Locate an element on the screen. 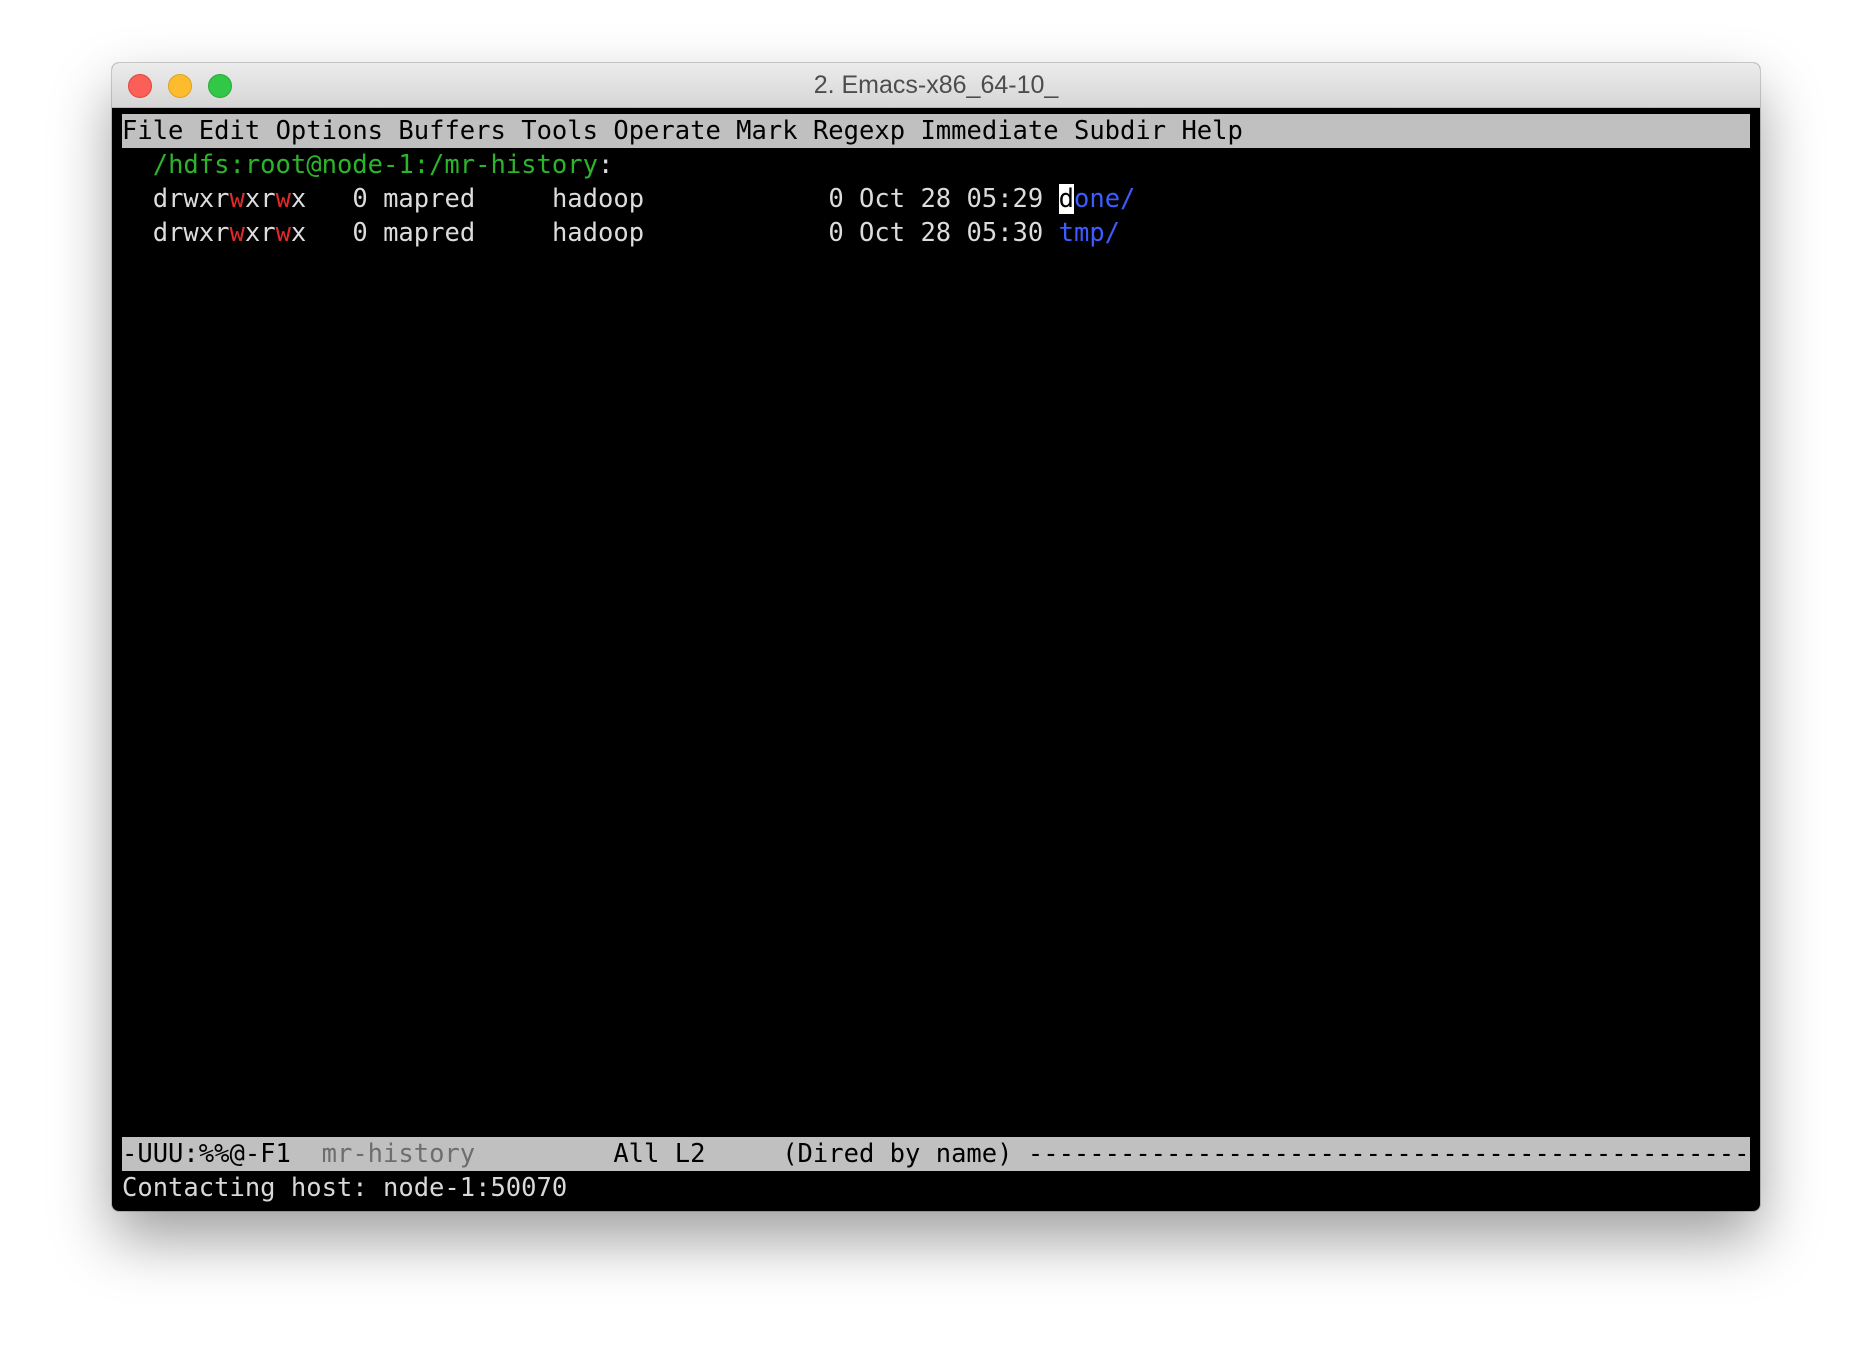 The image size is (1868, 1366). title-bar: 2. Emacs-x86_64-10_ is located at coordinates (936, 85).